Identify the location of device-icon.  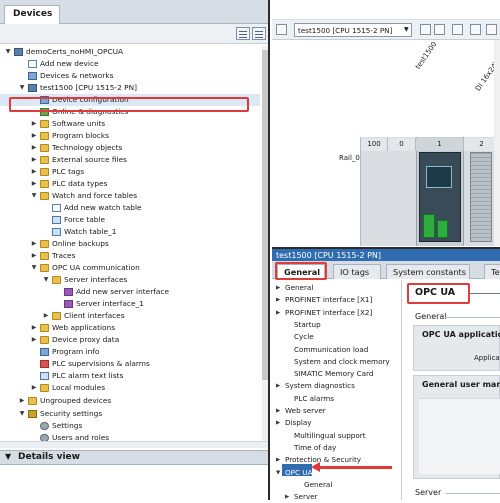
(281, 29).